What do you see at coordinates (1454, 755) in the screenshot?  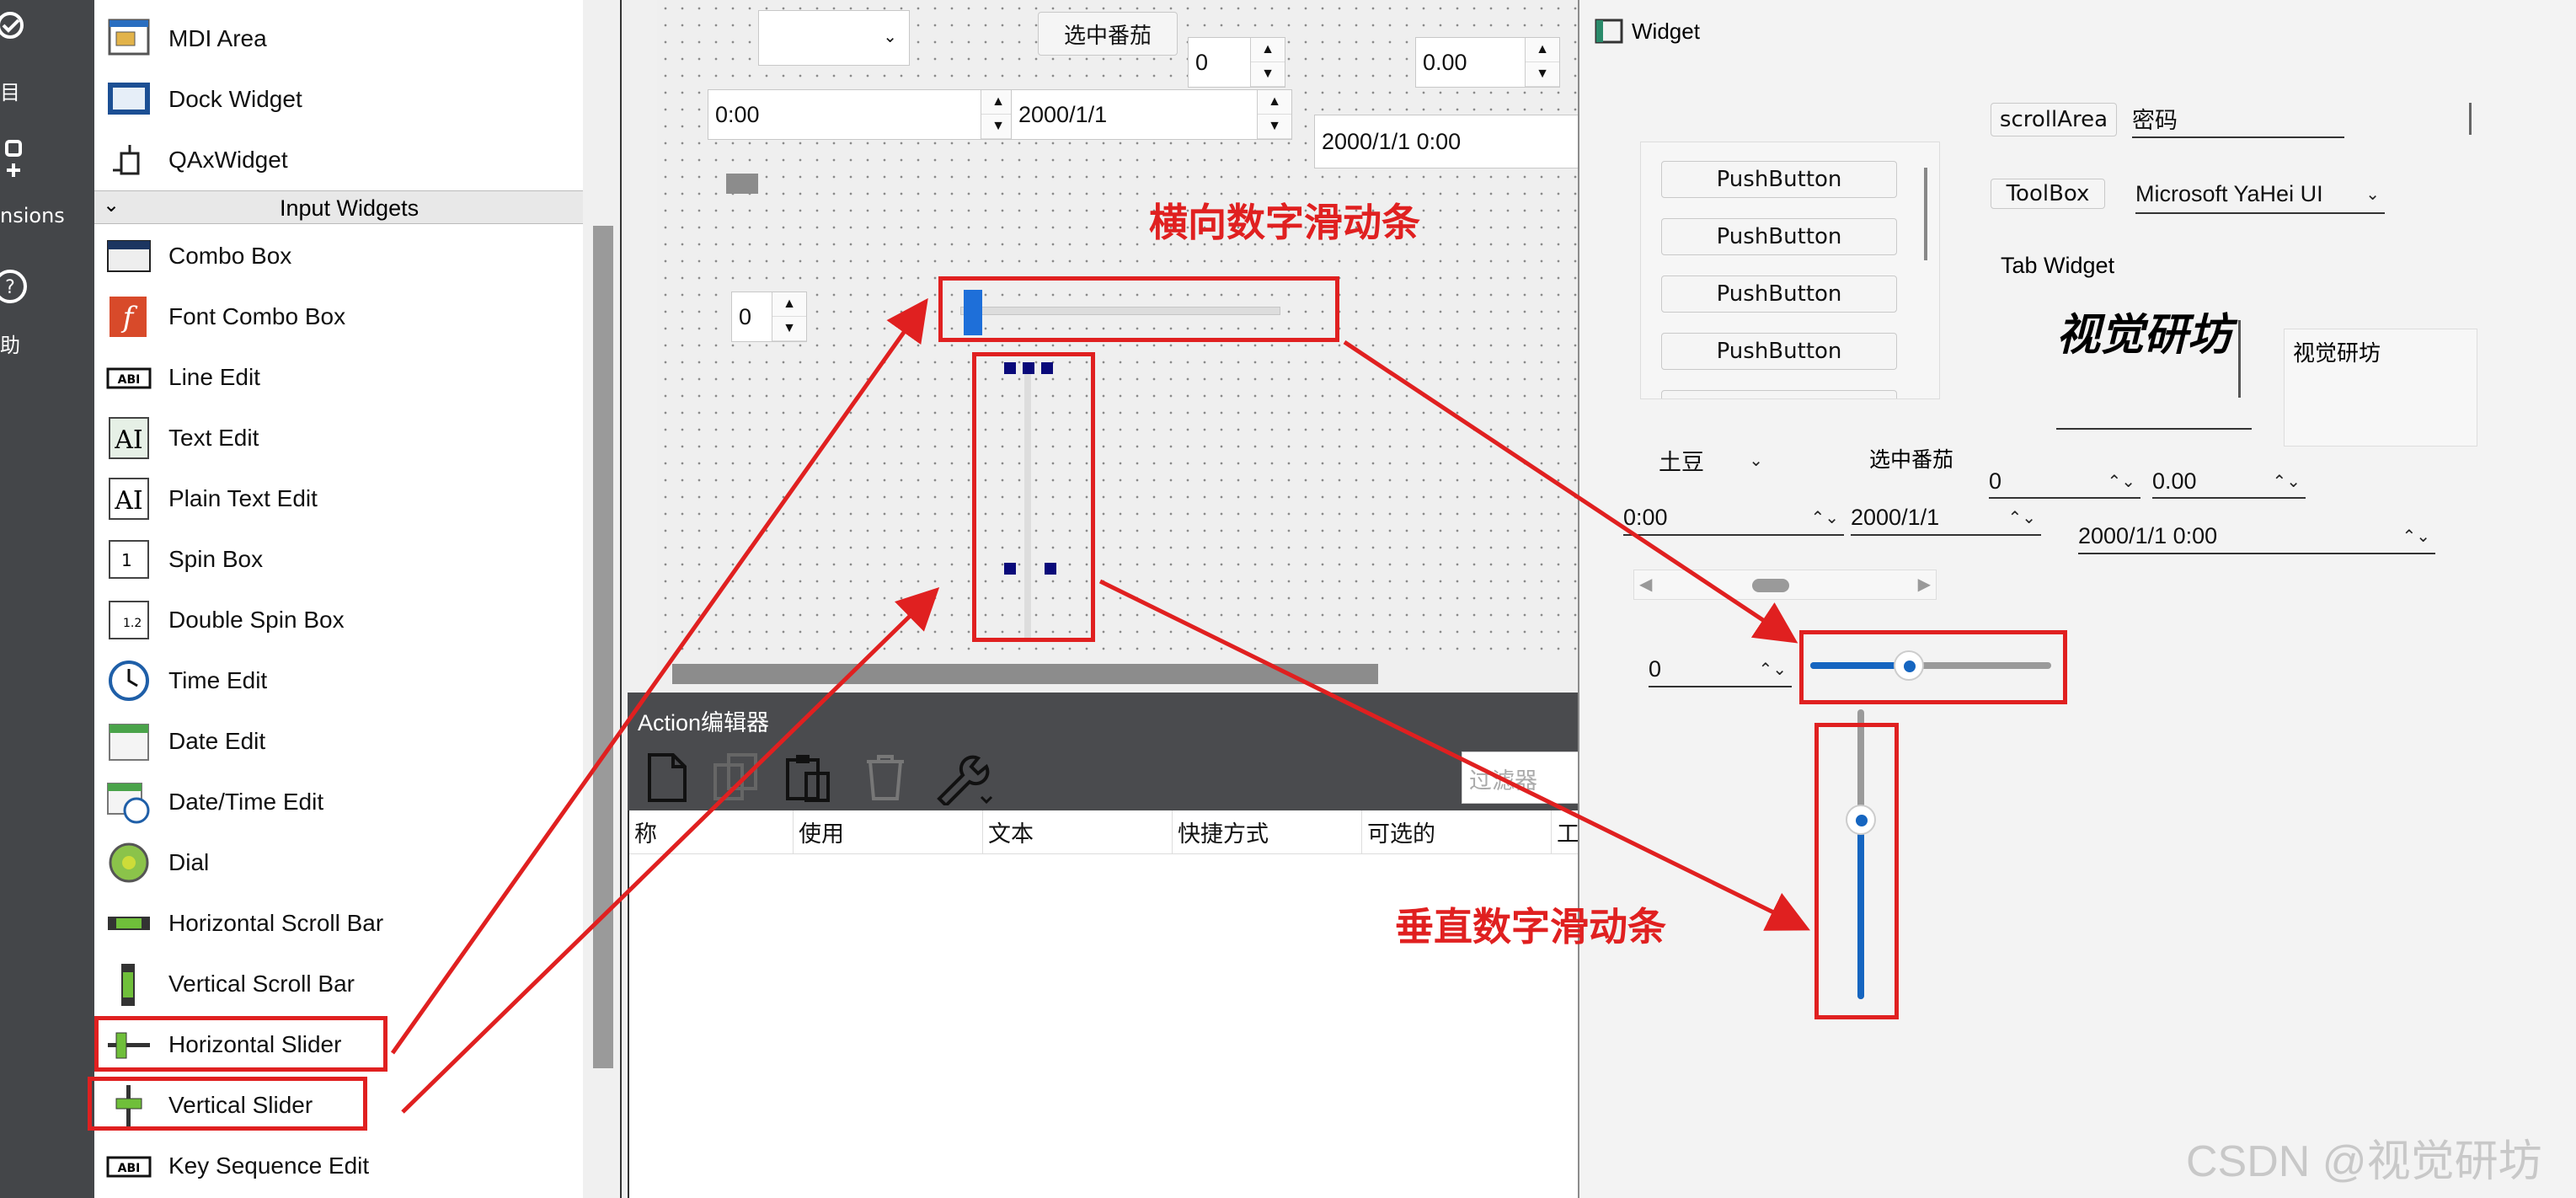 I see `arrow-form-to-preview-vertical` at bounding box center [1454, 755].